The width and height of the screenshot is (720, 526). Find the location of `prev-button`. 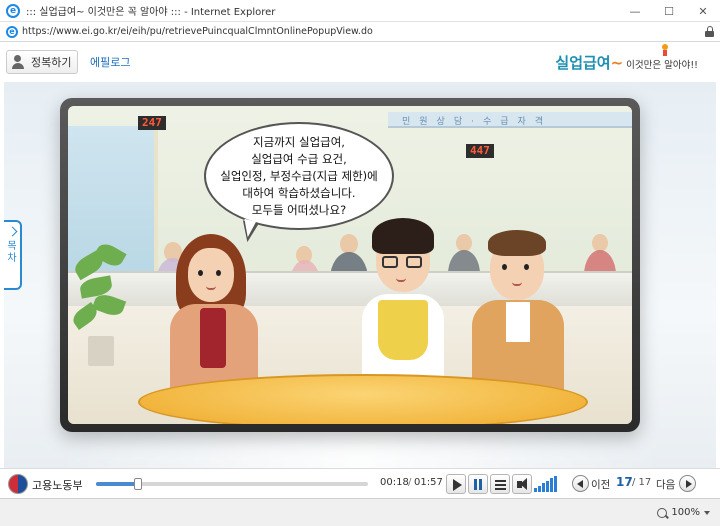

prev-button is located at coordinates (580, 483).